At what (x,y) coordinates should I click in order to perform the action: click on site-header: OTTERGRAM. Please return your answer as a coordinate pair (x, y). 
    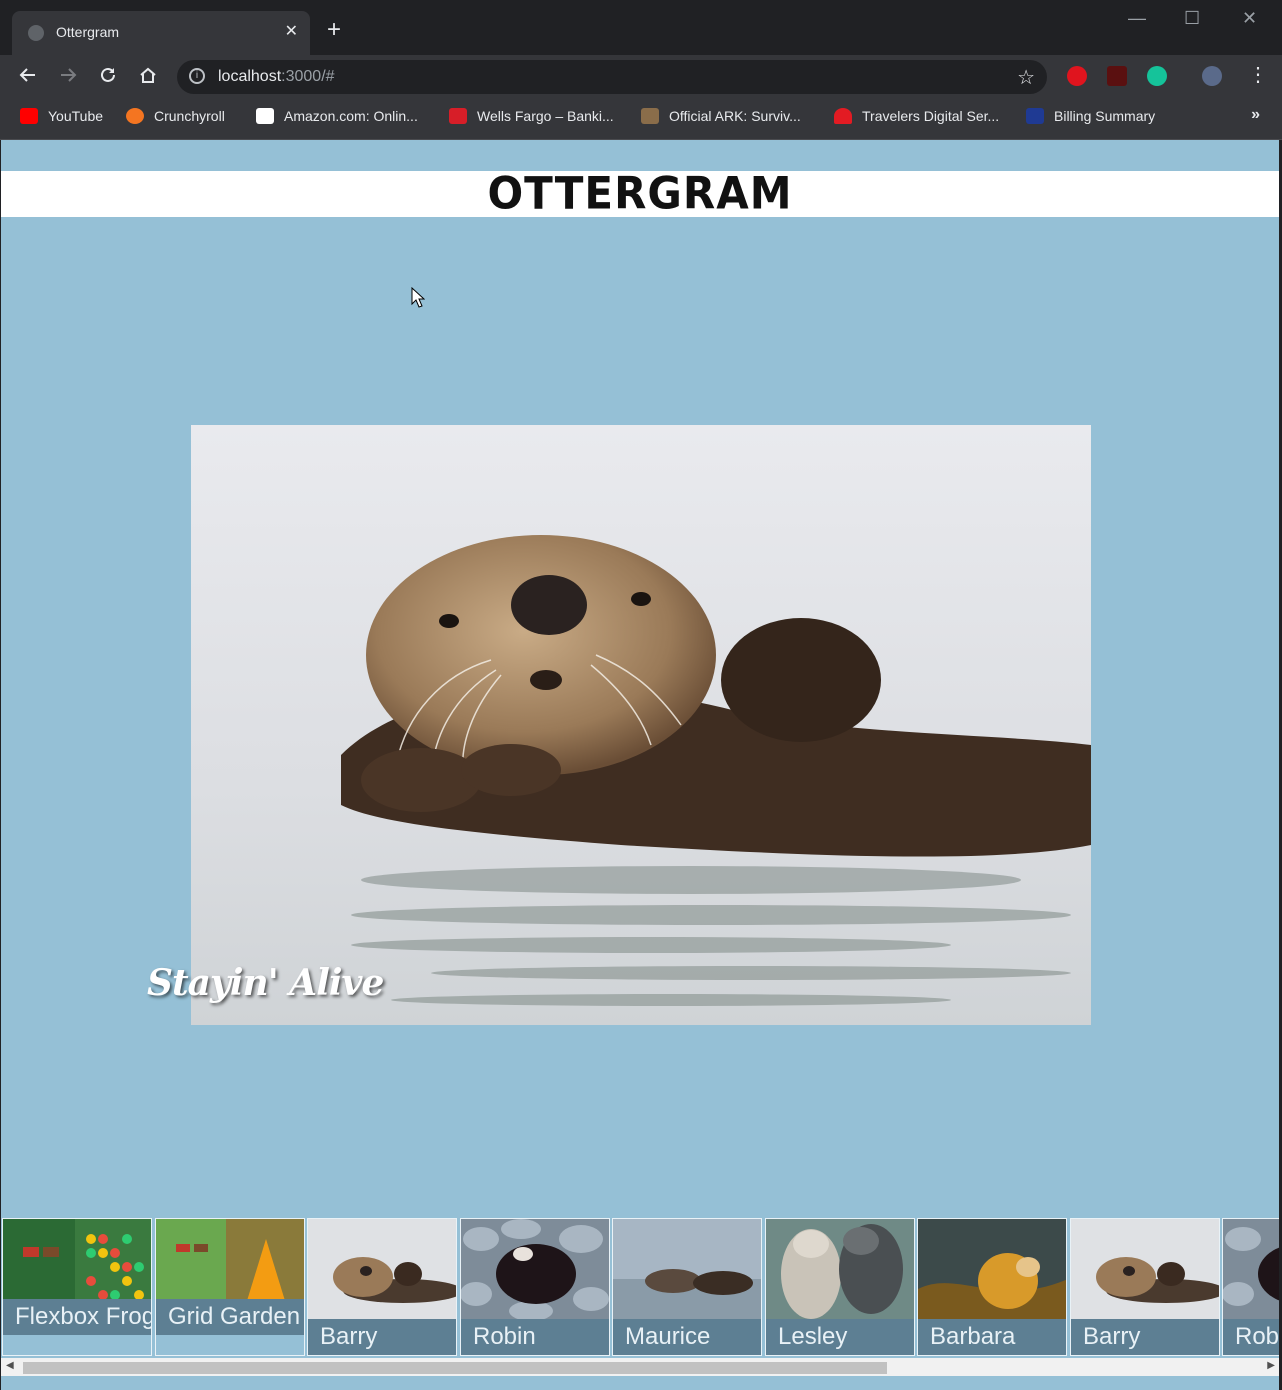
    Looking at the image, I should click on (640, 193).